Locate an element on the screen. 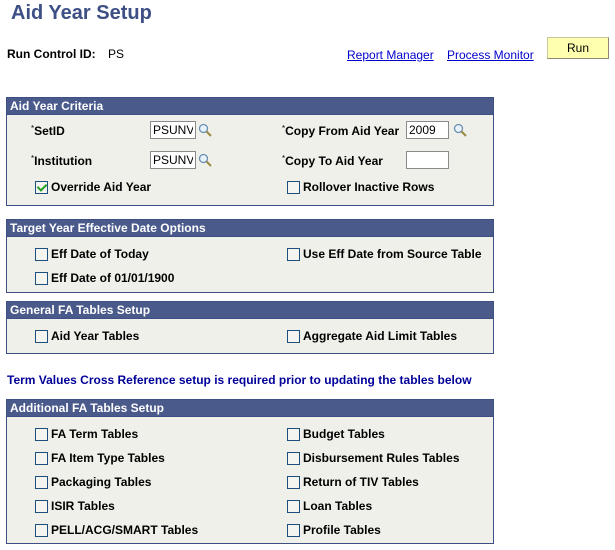 The width and height of the screenshot is (615, 550). use-eff-date-source-label: Use Eff Date from Source Table is located at coordinates (392, 254).